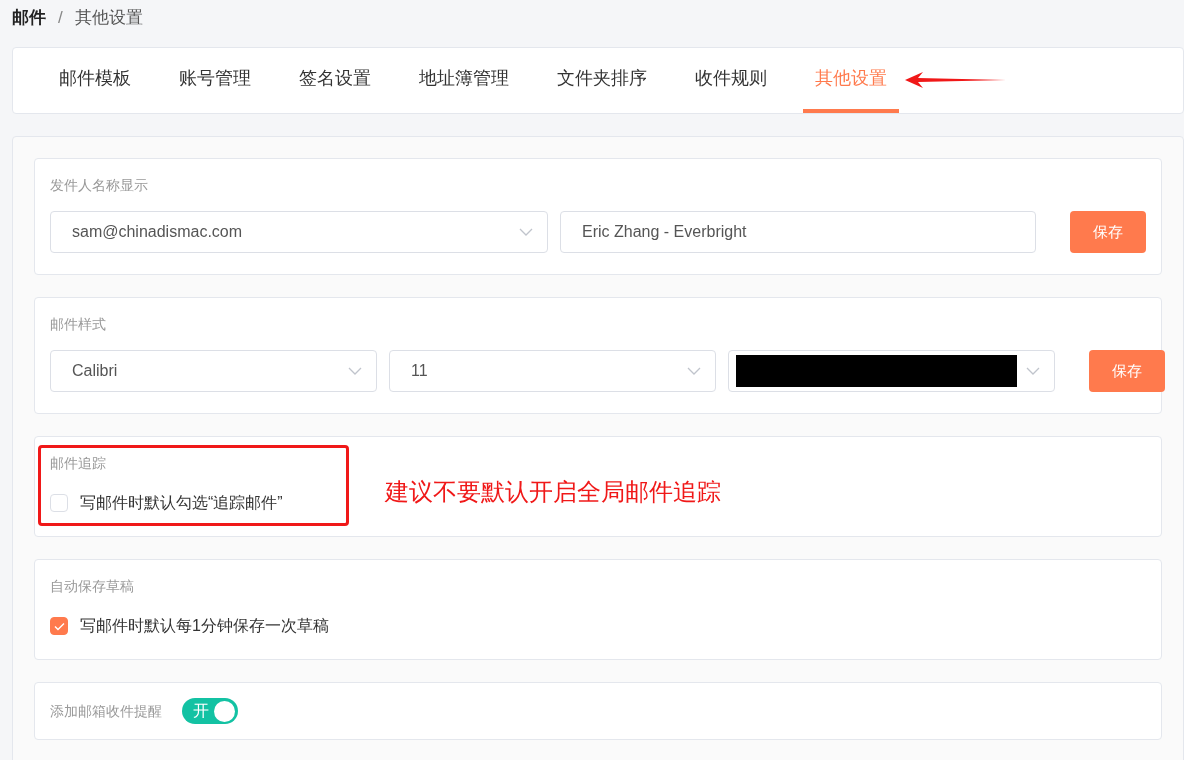 The height and width of the screenshot is (760, 1184). What do you see at coordinates (213, 371) in the screenshot?
I see `select-field: Calibri` at bounding box center [213, 371].